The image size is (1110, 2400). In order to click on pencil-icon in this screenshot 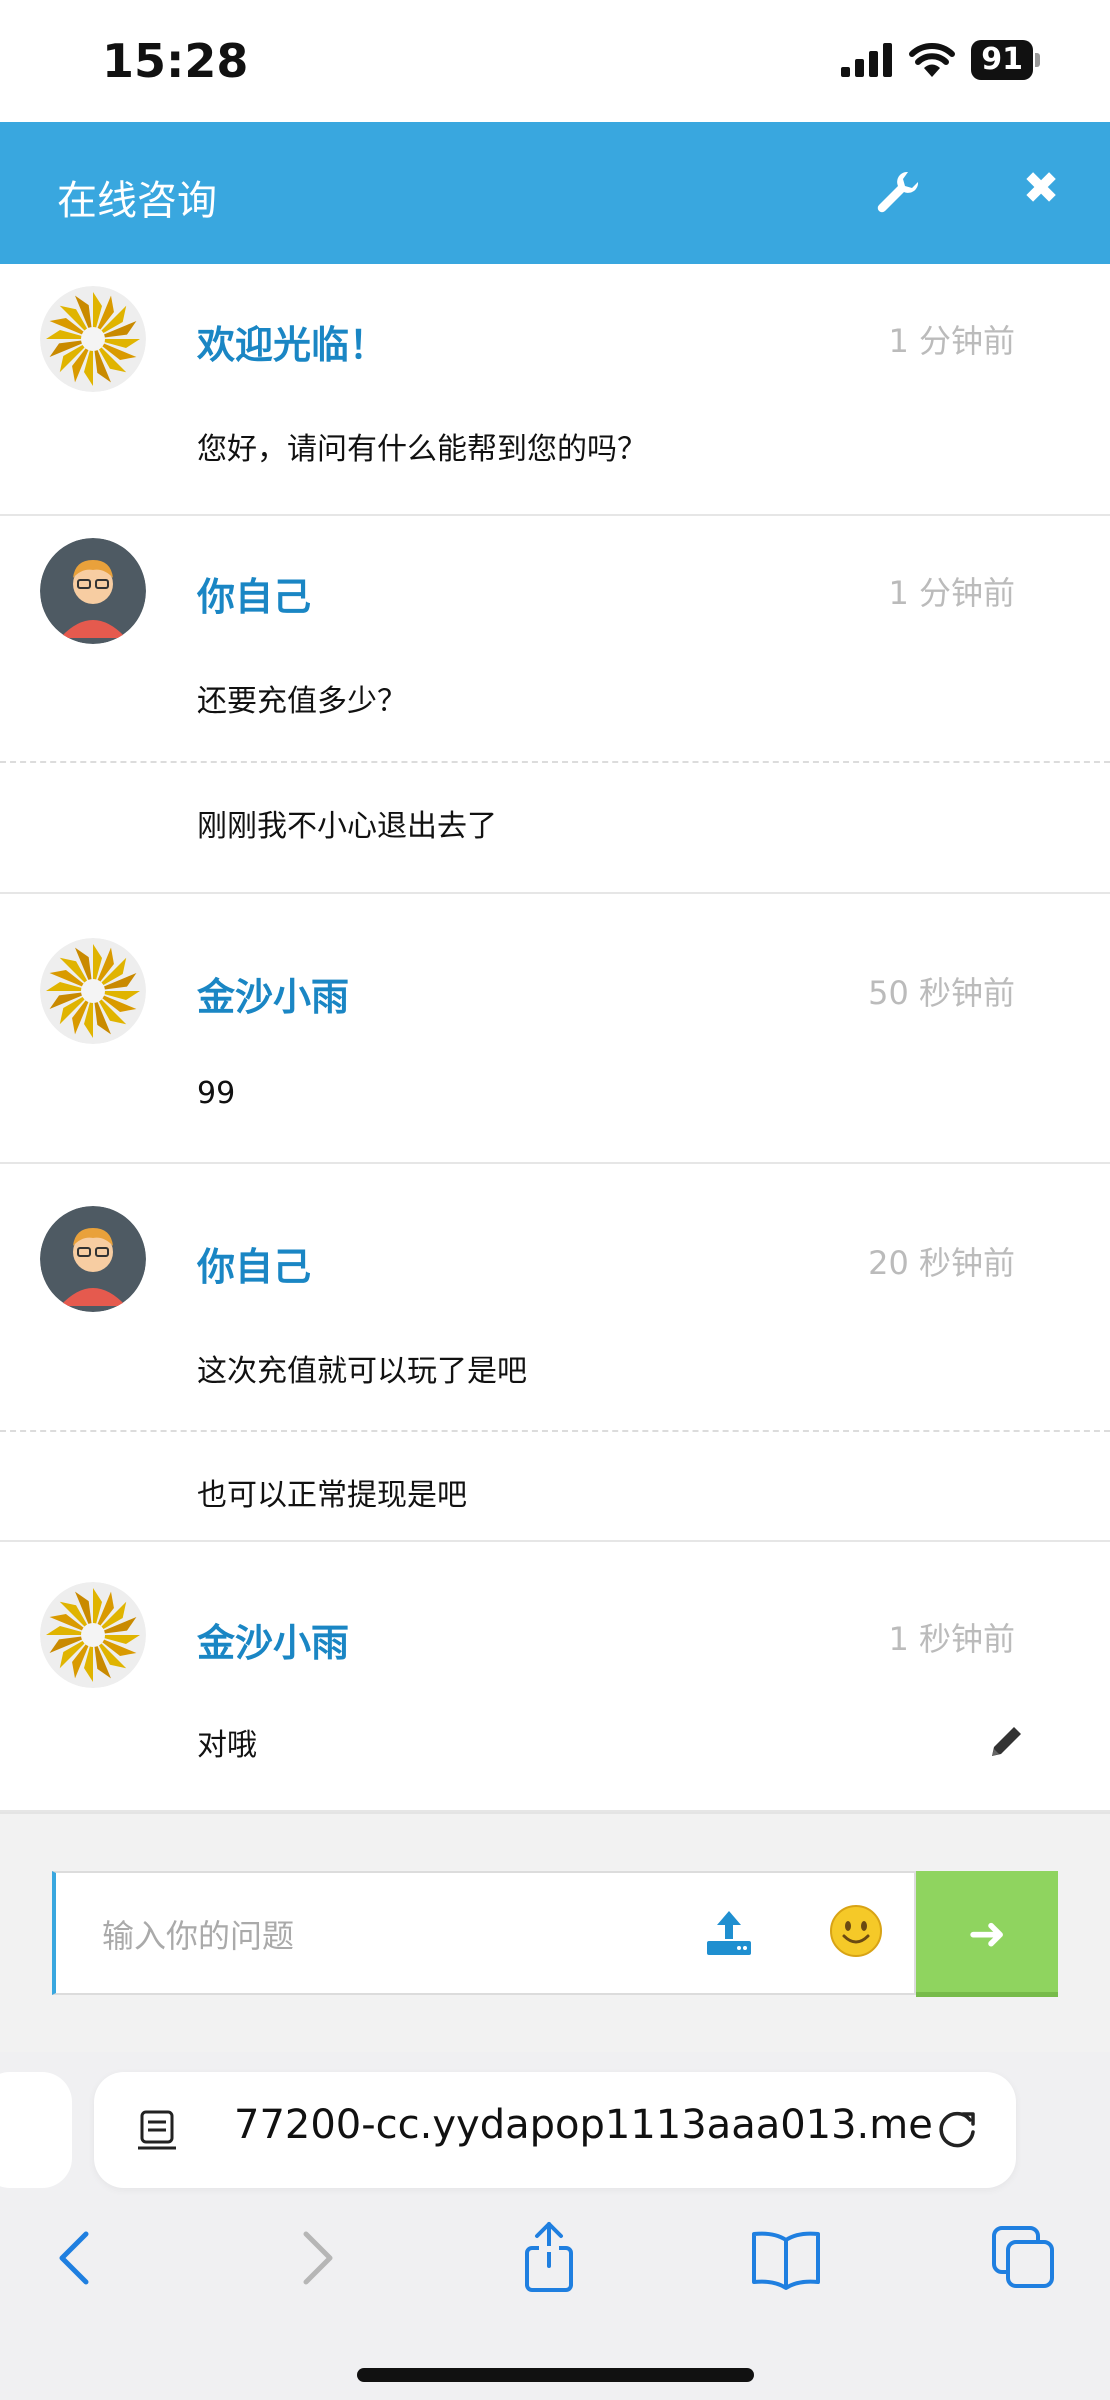, I will do `click(1007, 1741)`.